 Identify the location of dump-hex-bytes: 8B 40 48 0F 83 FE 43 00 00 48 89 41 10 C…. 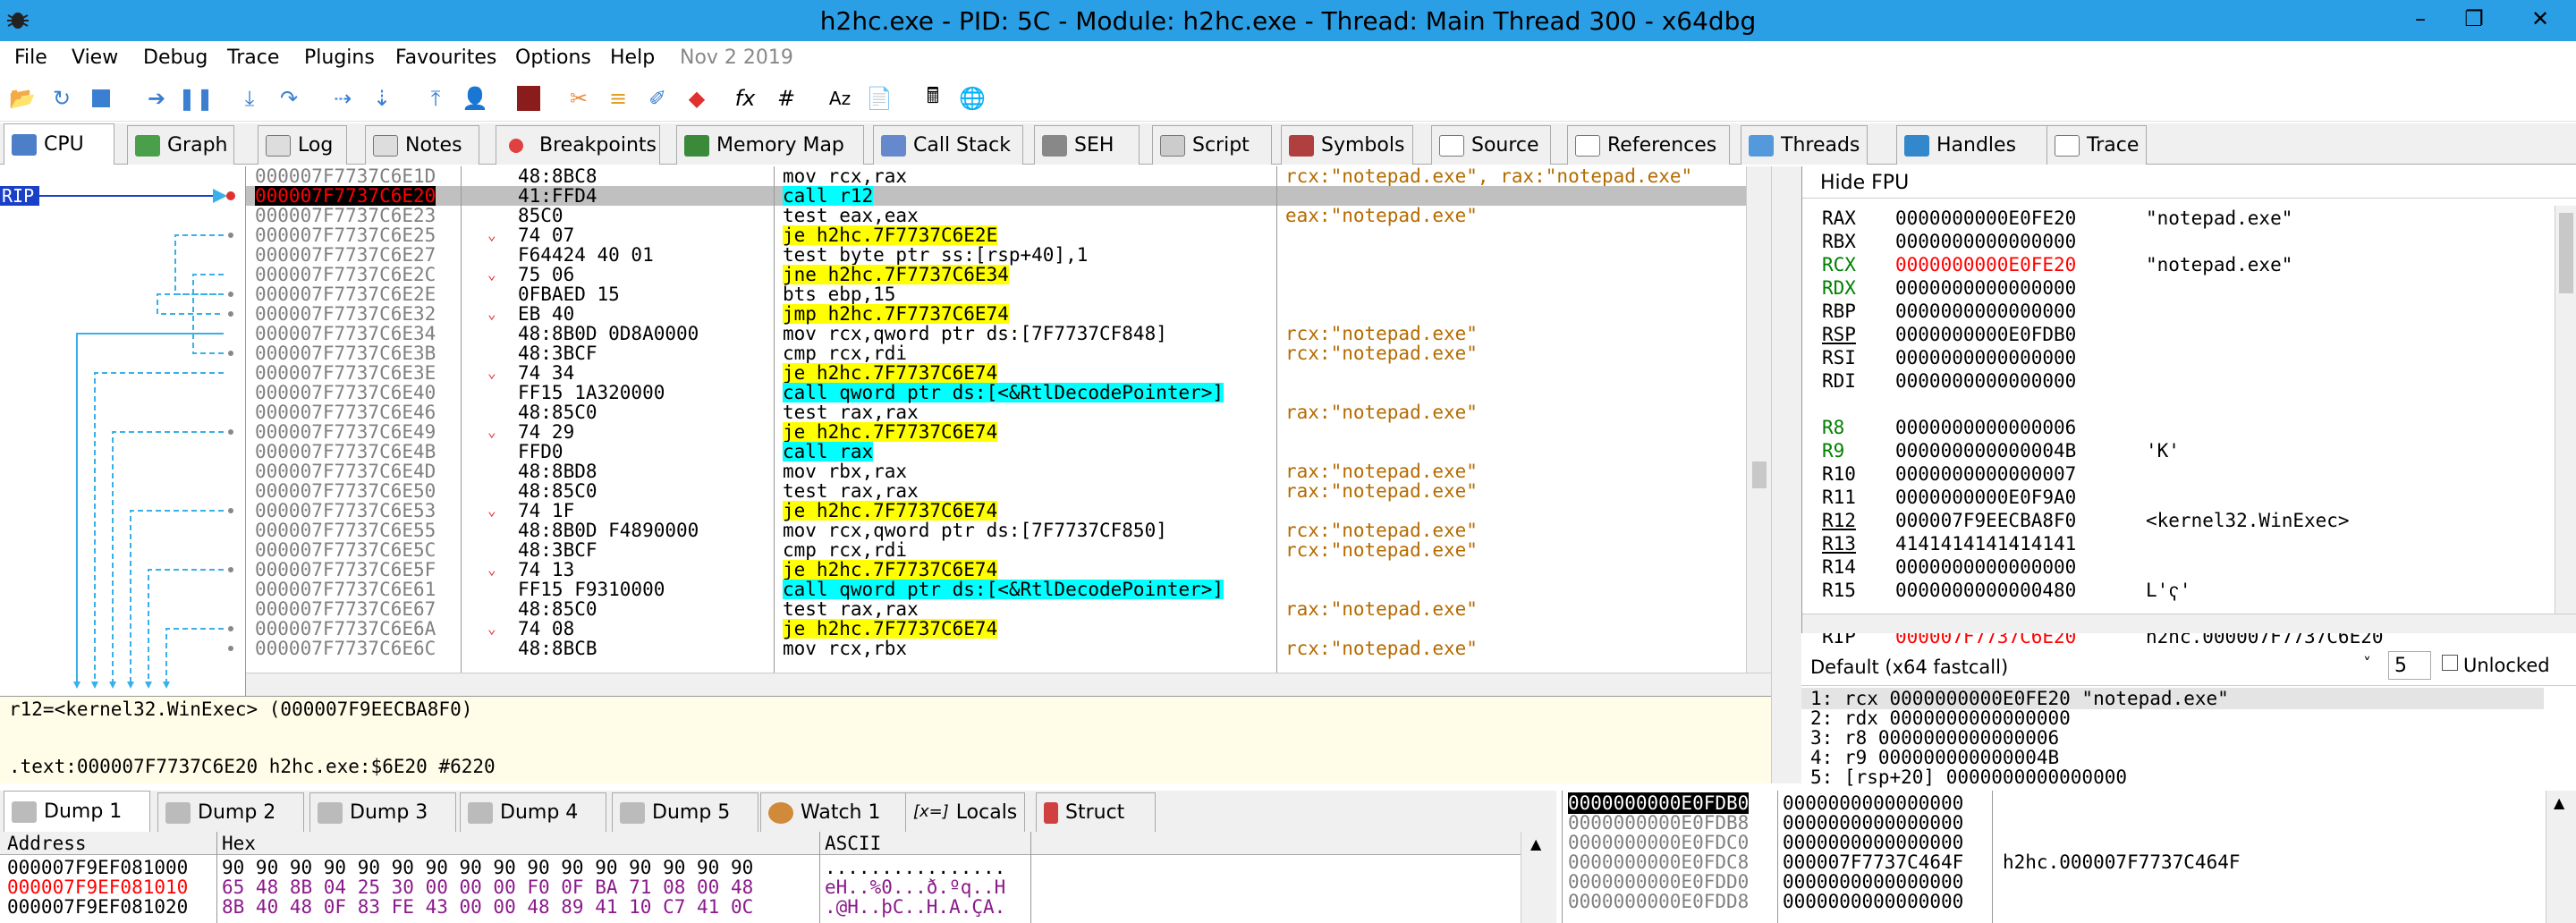
(487, 907).